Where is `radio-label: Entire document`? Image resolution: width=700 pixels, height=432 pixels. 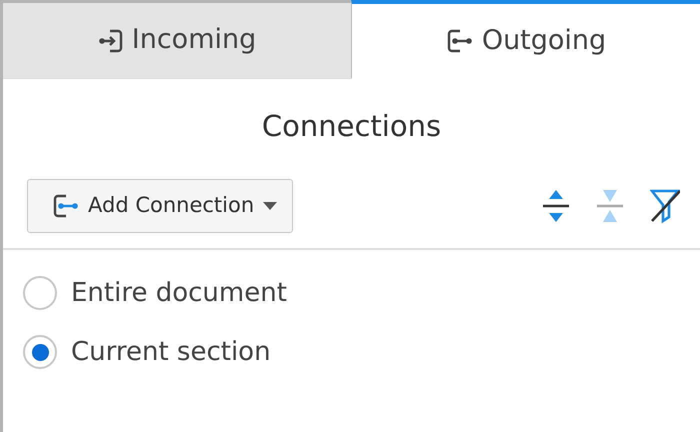
radio-label: Entire document is located at coordinates (179, 293).